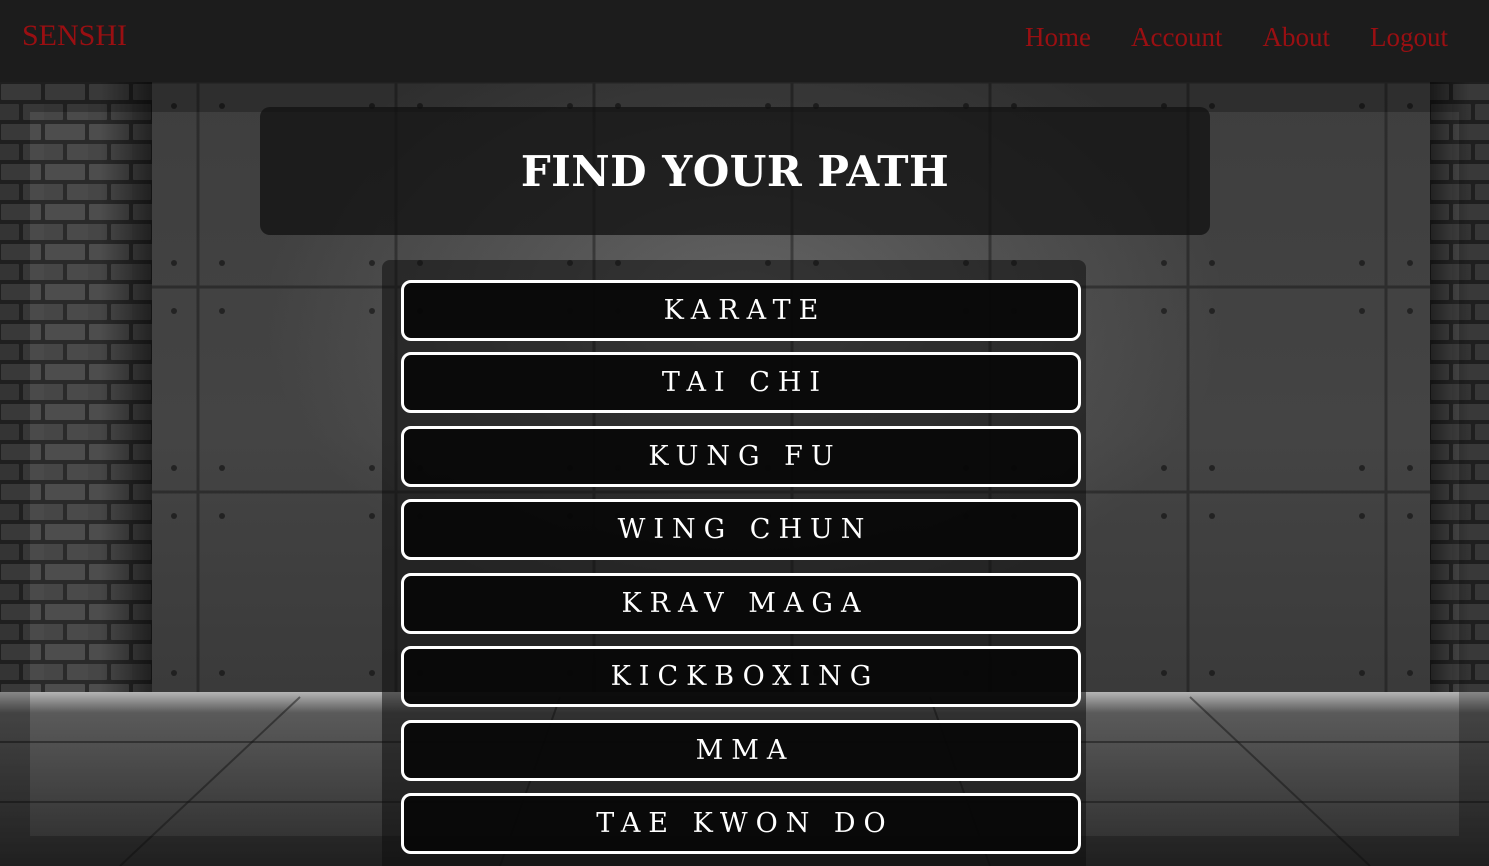 The image size is (1489, 866). I want to click on style-button-kung-fu: KUNG FU, so click(741, 456).